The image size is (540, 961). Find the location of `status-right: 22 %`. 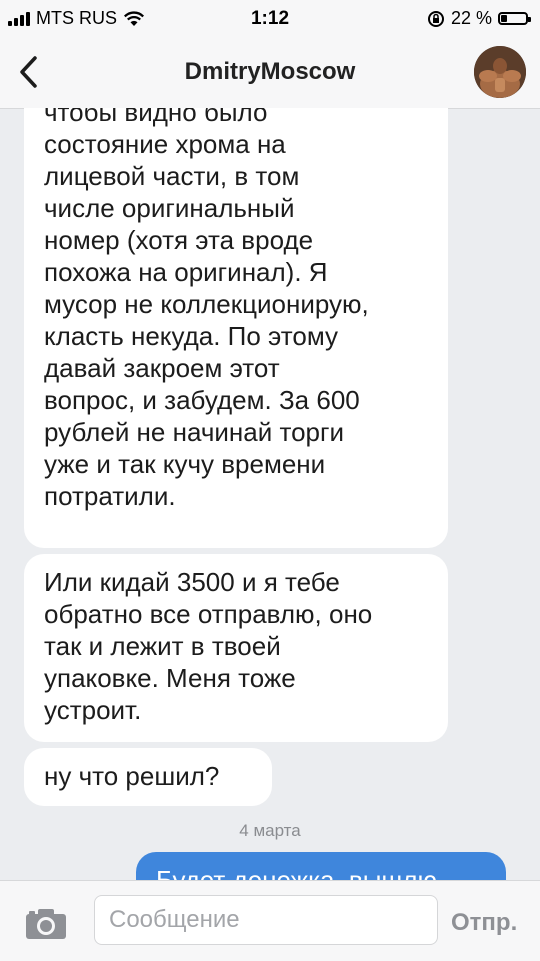

status-right: 22 % is located at coordinates (479, 18).